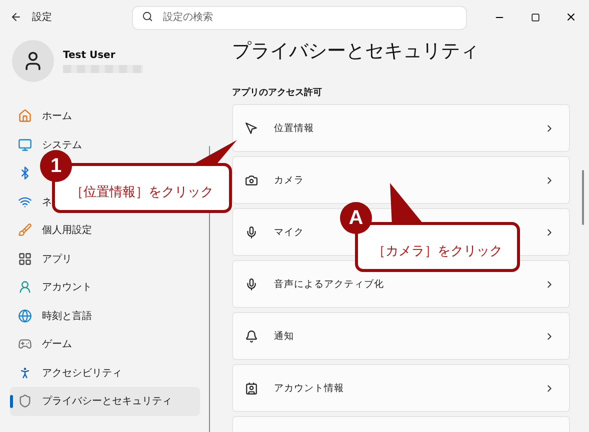  Describe the element at coordinates (277, 92) in the screenshot. I see `section-heading: アプリのアクセス許可` at that location.